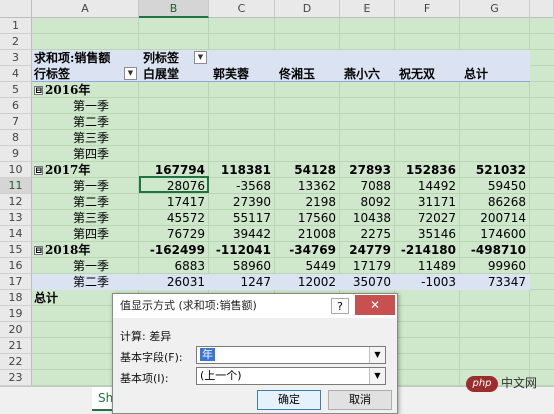 This screenshot has width=554, height=414. Describe the element at coordinates (16, 282) in the screenshot. I see `row-header: 17` at that location.